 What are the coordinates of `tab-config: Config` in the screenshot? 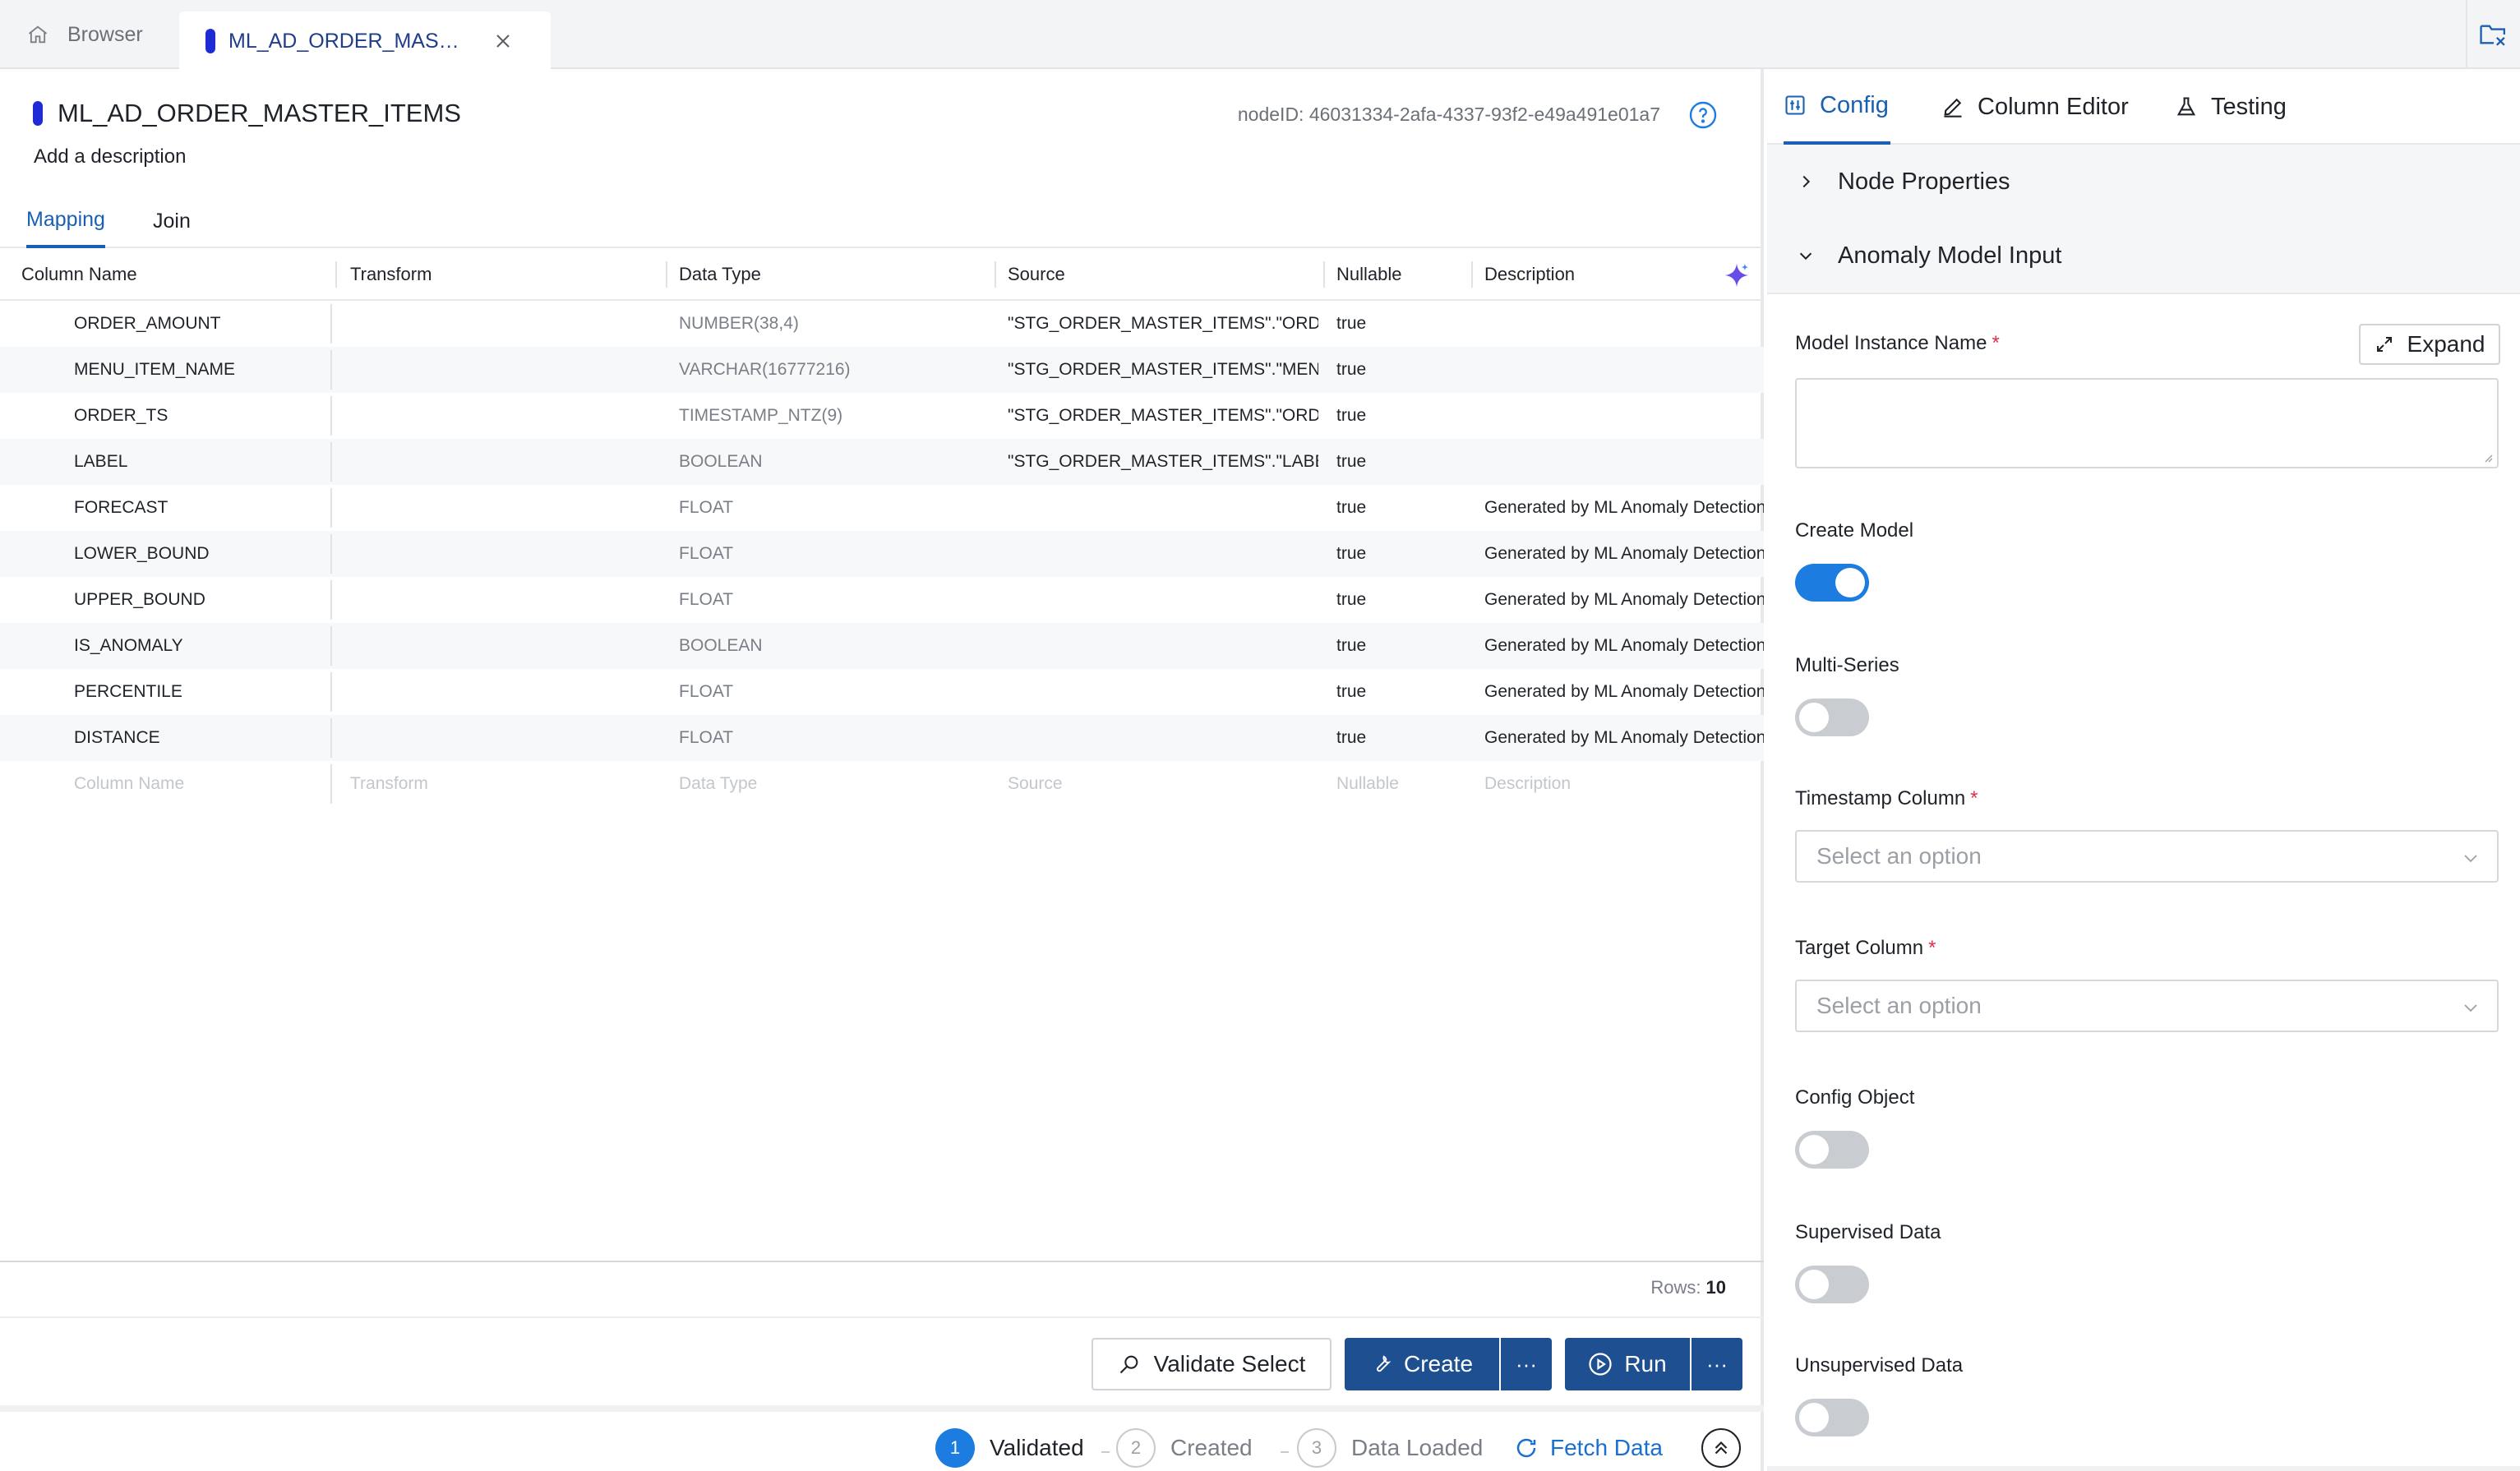 It's located at (1837, 107).